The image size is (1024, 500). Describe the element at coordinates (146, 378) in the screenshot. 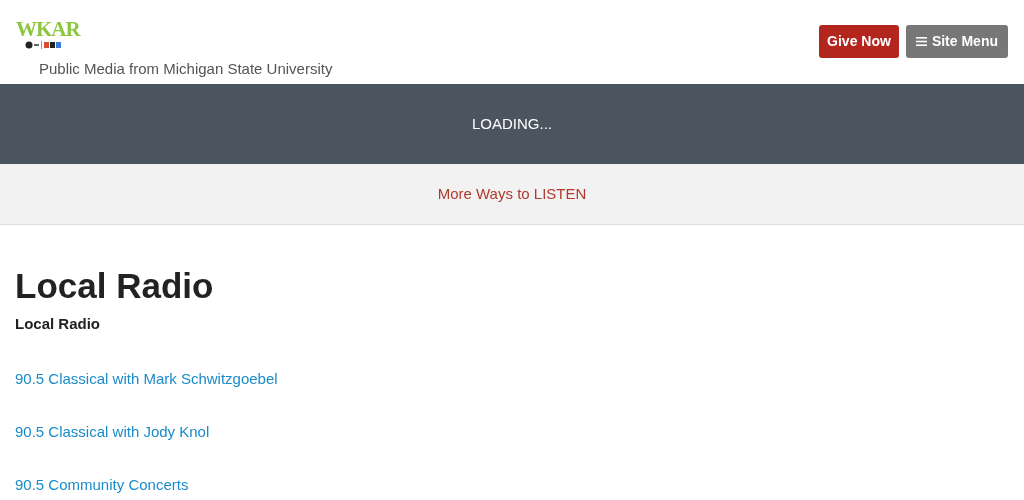

I see `station-link: 90.5 Classical with Mark Schwitzgoebel` at that location.